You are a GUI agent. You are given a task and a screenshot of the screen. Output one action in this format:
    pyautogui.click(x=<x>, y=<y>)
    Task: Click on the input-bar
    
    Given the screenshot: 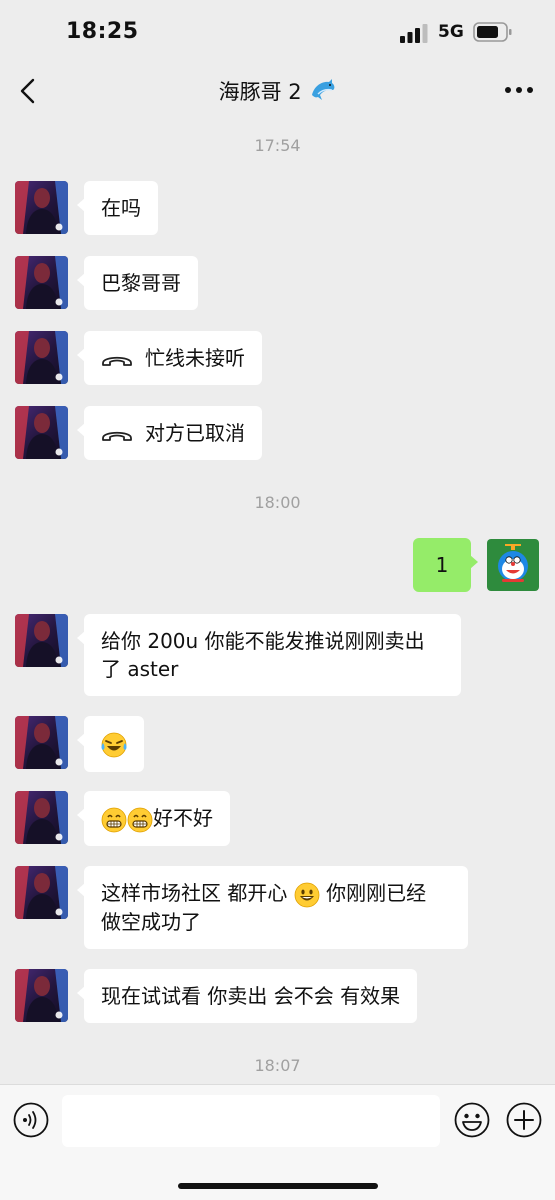 What is the action you would take?
    pyautogui.click(x=277, y=1142)
    